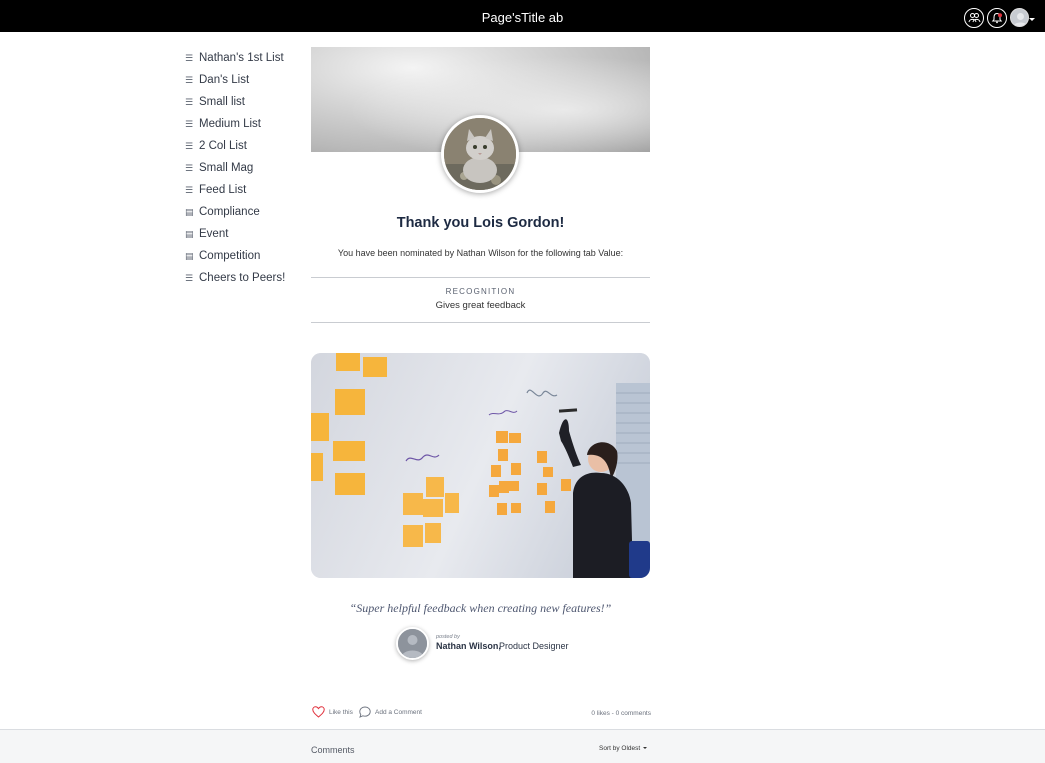 This screenshot has height=763, width=1045. I want to click on sidebar-item-label: Cheers to Peers!, so click(242, 278).